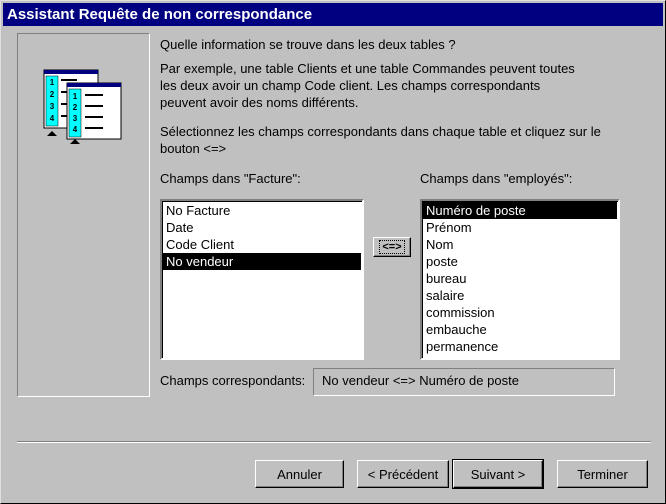 This screenshot has width=666, height=504. I want to click on cancel-button: Annuler, so click(299, 474).